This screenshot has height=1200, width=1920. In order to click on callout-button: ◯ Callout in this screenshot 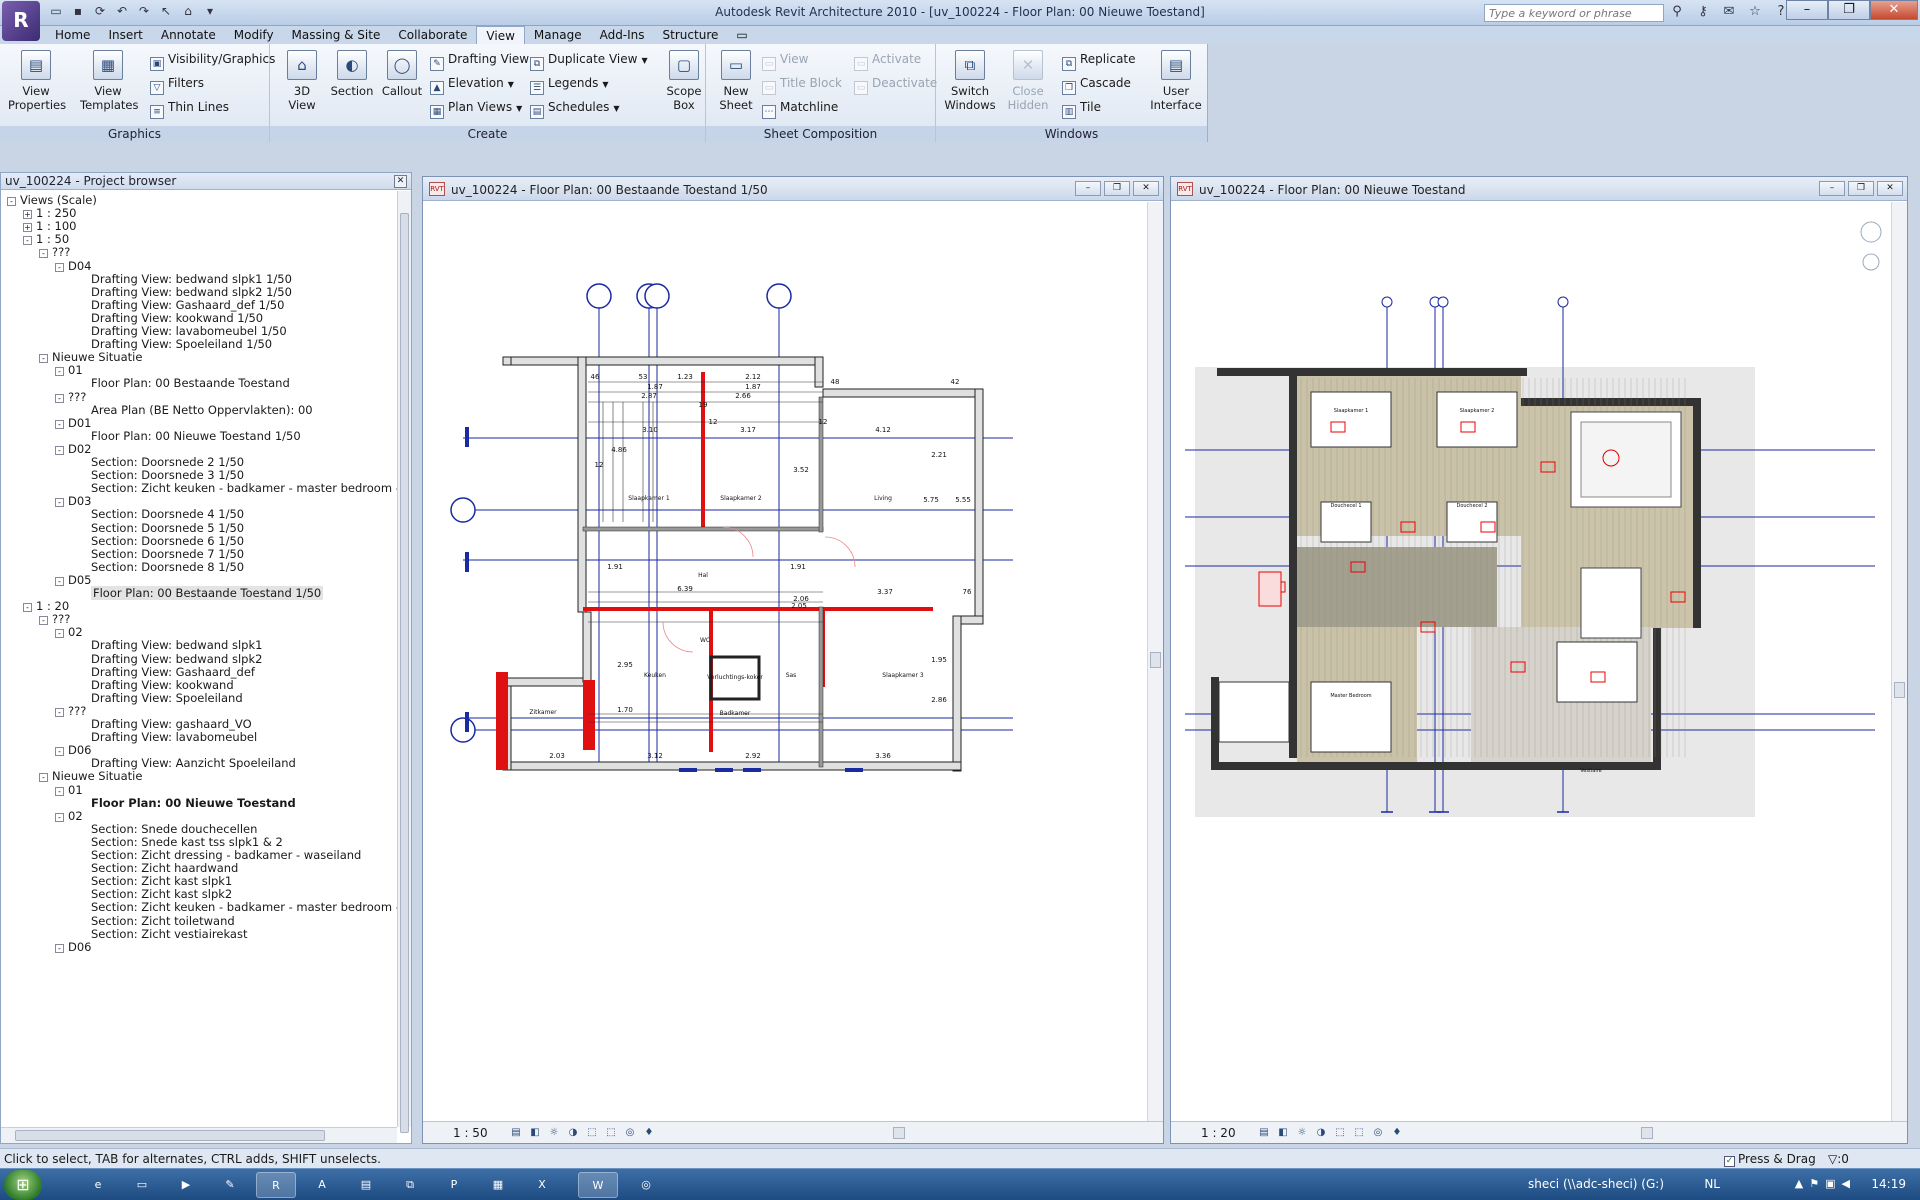, I will do `click(402, 74)`.